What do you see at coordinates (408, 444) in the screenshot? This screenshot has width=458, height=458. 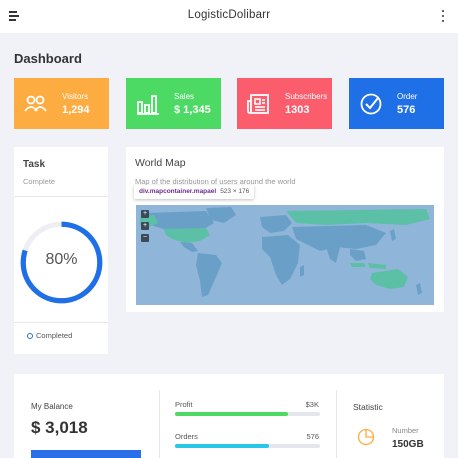 I see `number-value: 150GB` at bounding box center [408, 444].